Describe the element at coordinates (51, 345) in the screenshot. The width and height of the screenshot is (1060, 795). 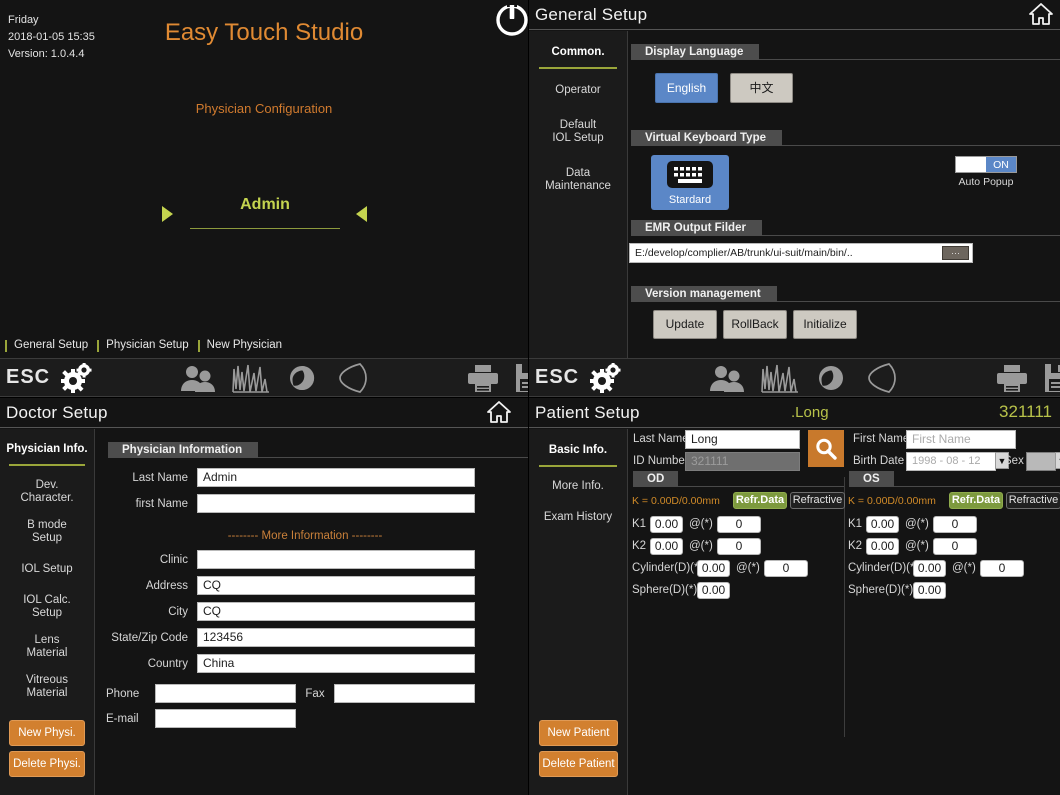
I see `breadcrumb-general-setup: General Setup` at that location.